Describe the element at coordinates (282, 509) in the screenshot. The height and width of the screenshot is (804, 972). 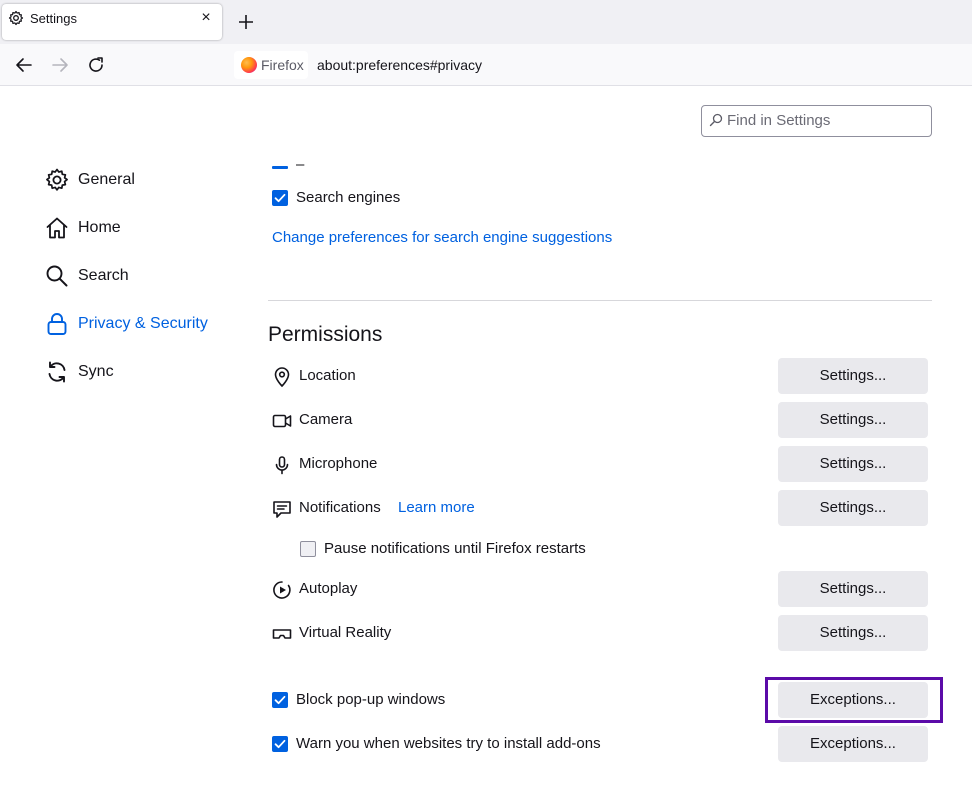
I see `notifications-icon` at that location.